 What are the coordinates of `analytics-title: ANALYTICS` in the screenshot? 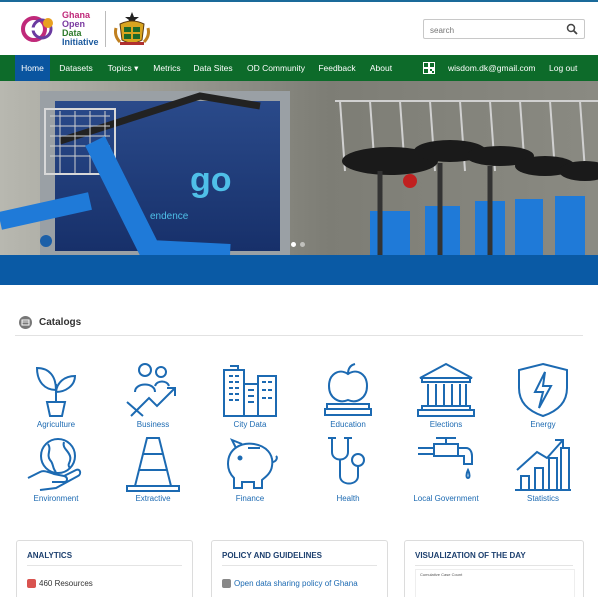 It's located at (50, 555).